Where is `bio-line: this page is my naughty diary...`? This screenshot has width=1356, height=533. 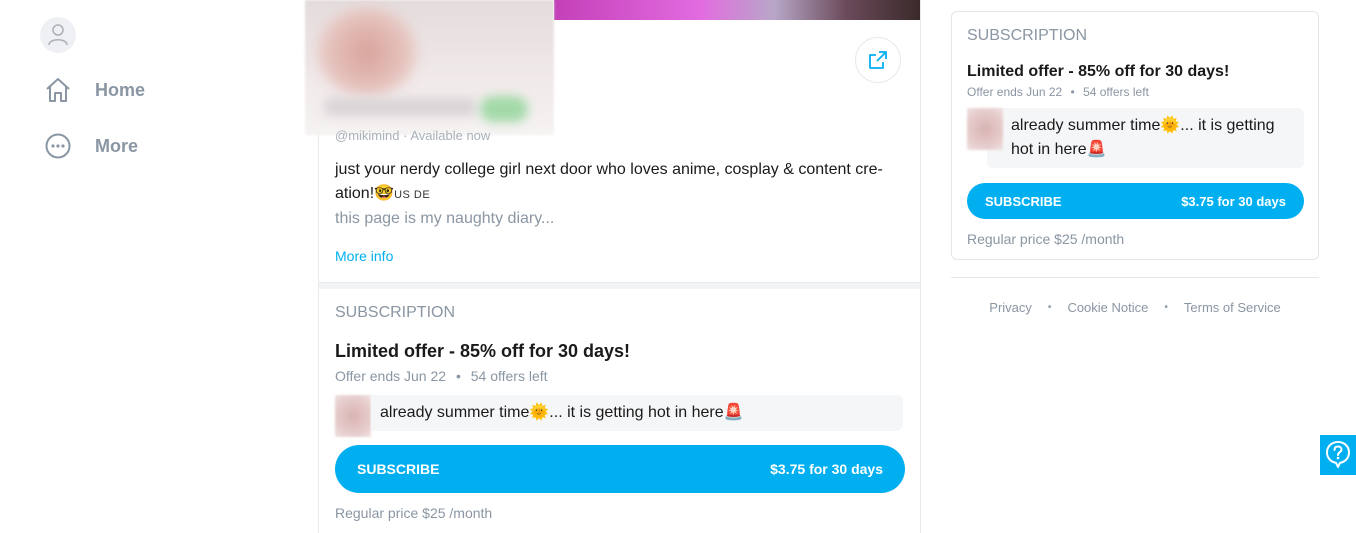
bio-line: this page is my naughty diary... is located at coordinates (445, 218).